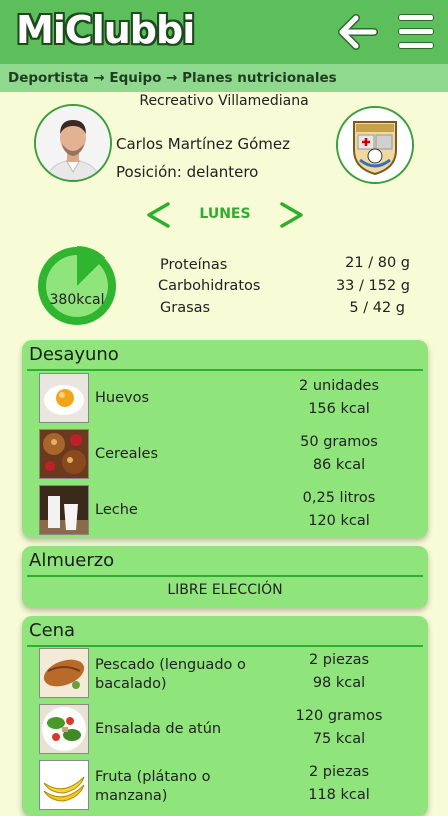 The height and width of the screenshot is (816, 448). I want to click on back-button, so click(357, 32).